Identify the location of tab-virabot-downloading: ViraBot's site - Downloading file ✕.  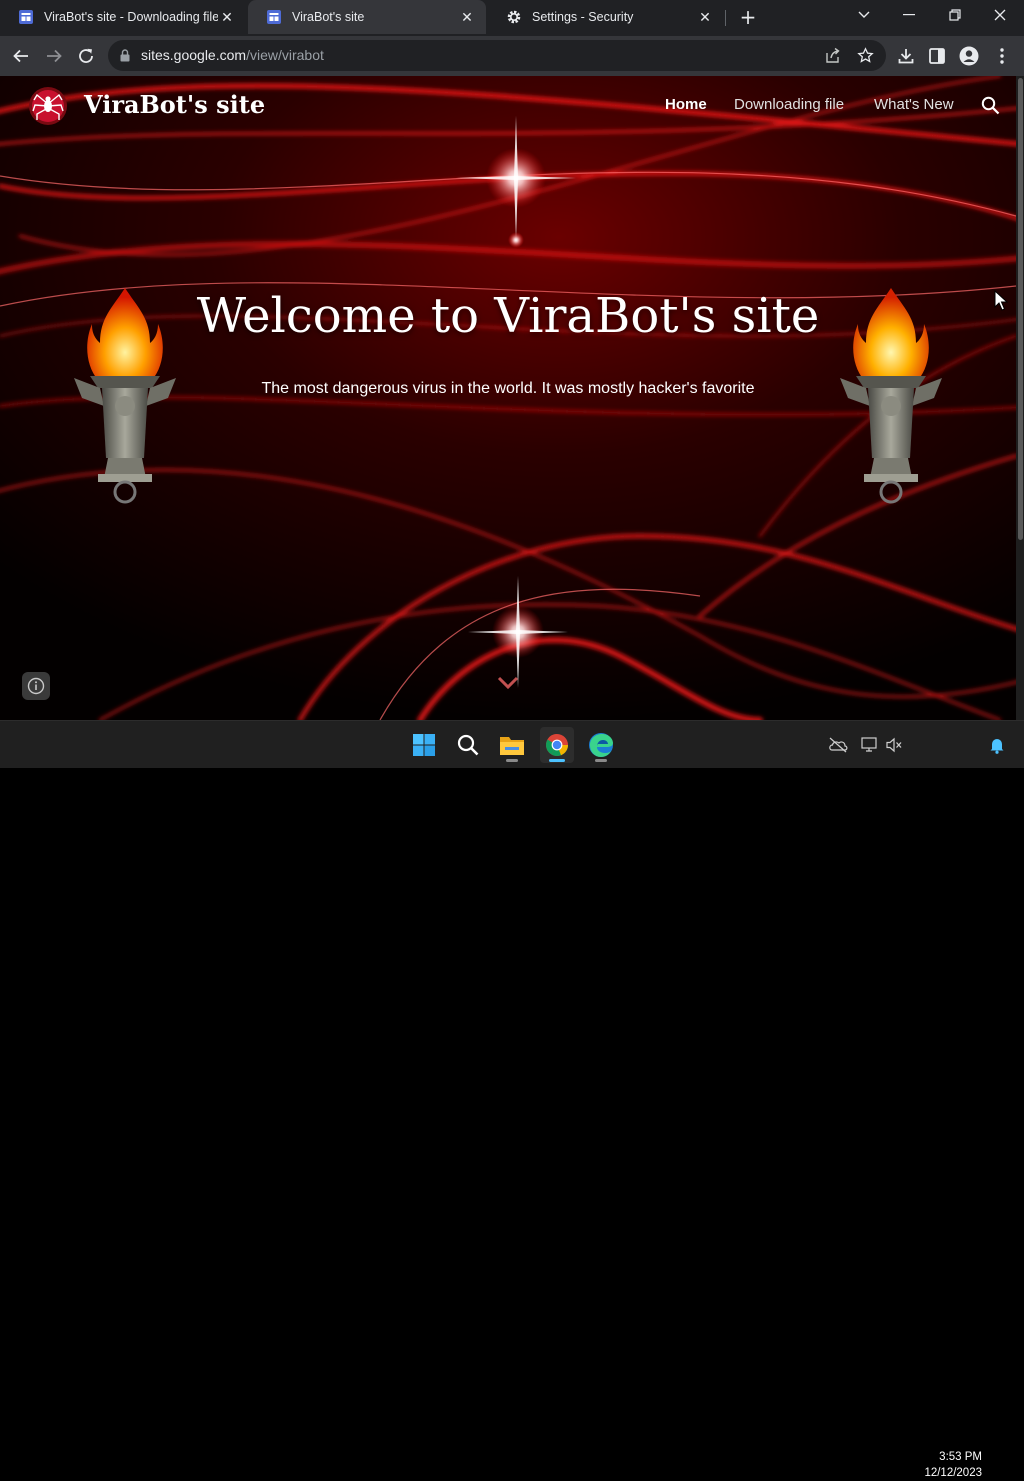
(123, 17).